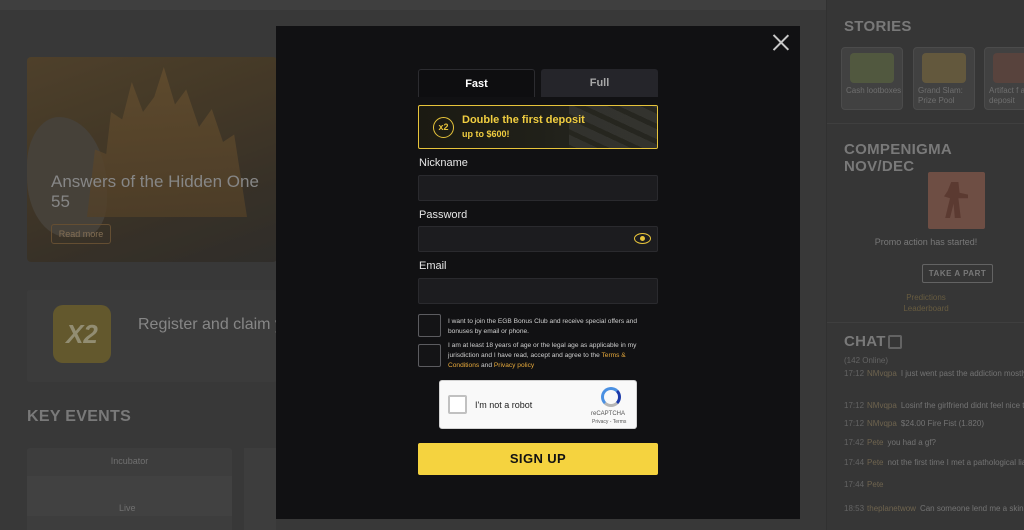 The image size is (1024, 530). What do you see at coordinates (608, 414) in the screenshot?
I see `recaptcha-brand: reCAPTCHA` at bounding box center [608, 414].